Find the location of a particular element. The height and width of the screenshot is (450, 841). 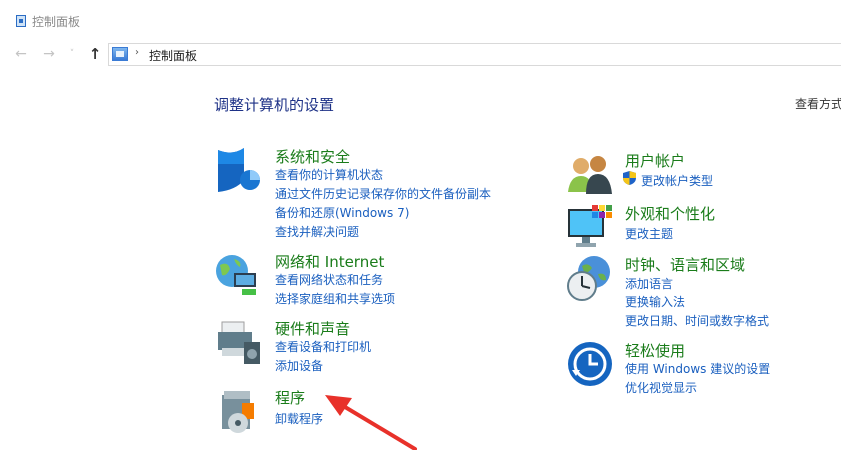

users-icon is located at coordinates (590, 174).